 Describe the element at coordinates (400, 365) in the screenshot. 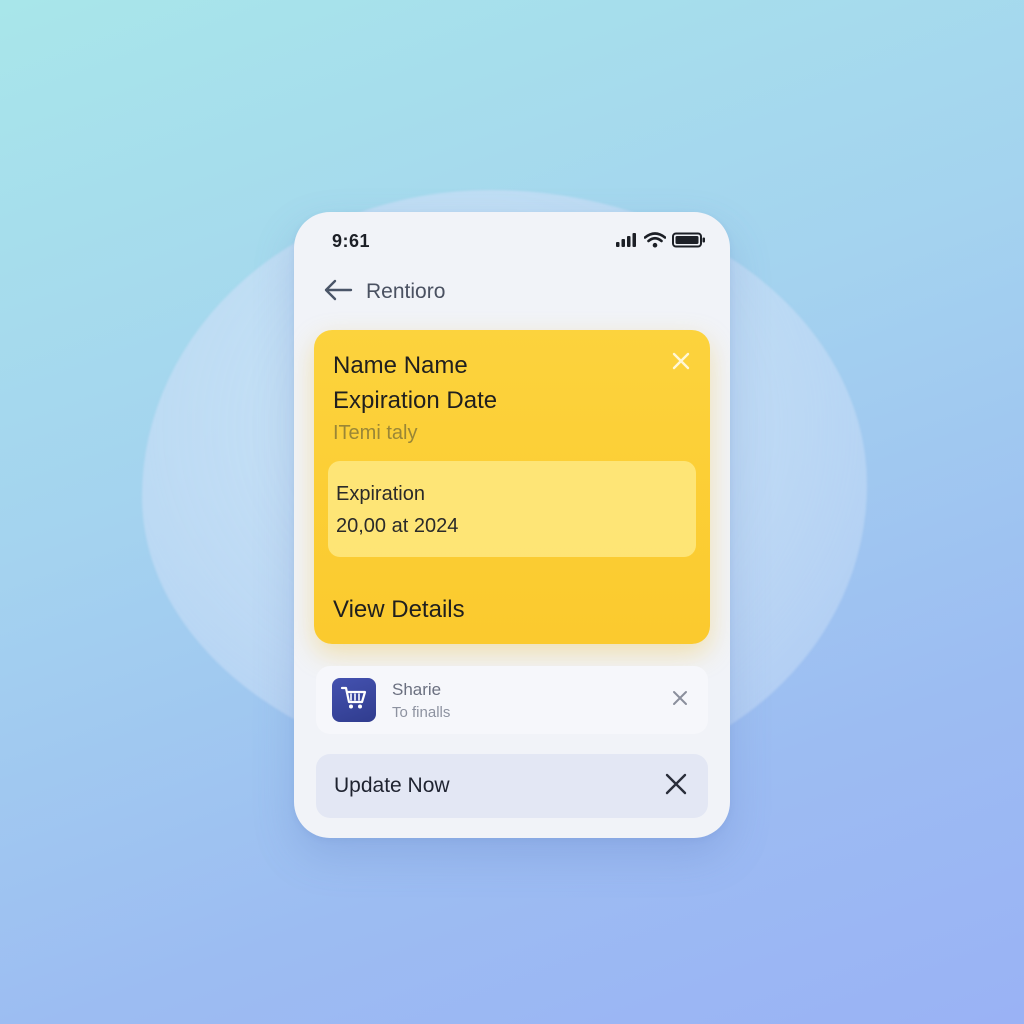

I see `card-title: Name Name` at that location.